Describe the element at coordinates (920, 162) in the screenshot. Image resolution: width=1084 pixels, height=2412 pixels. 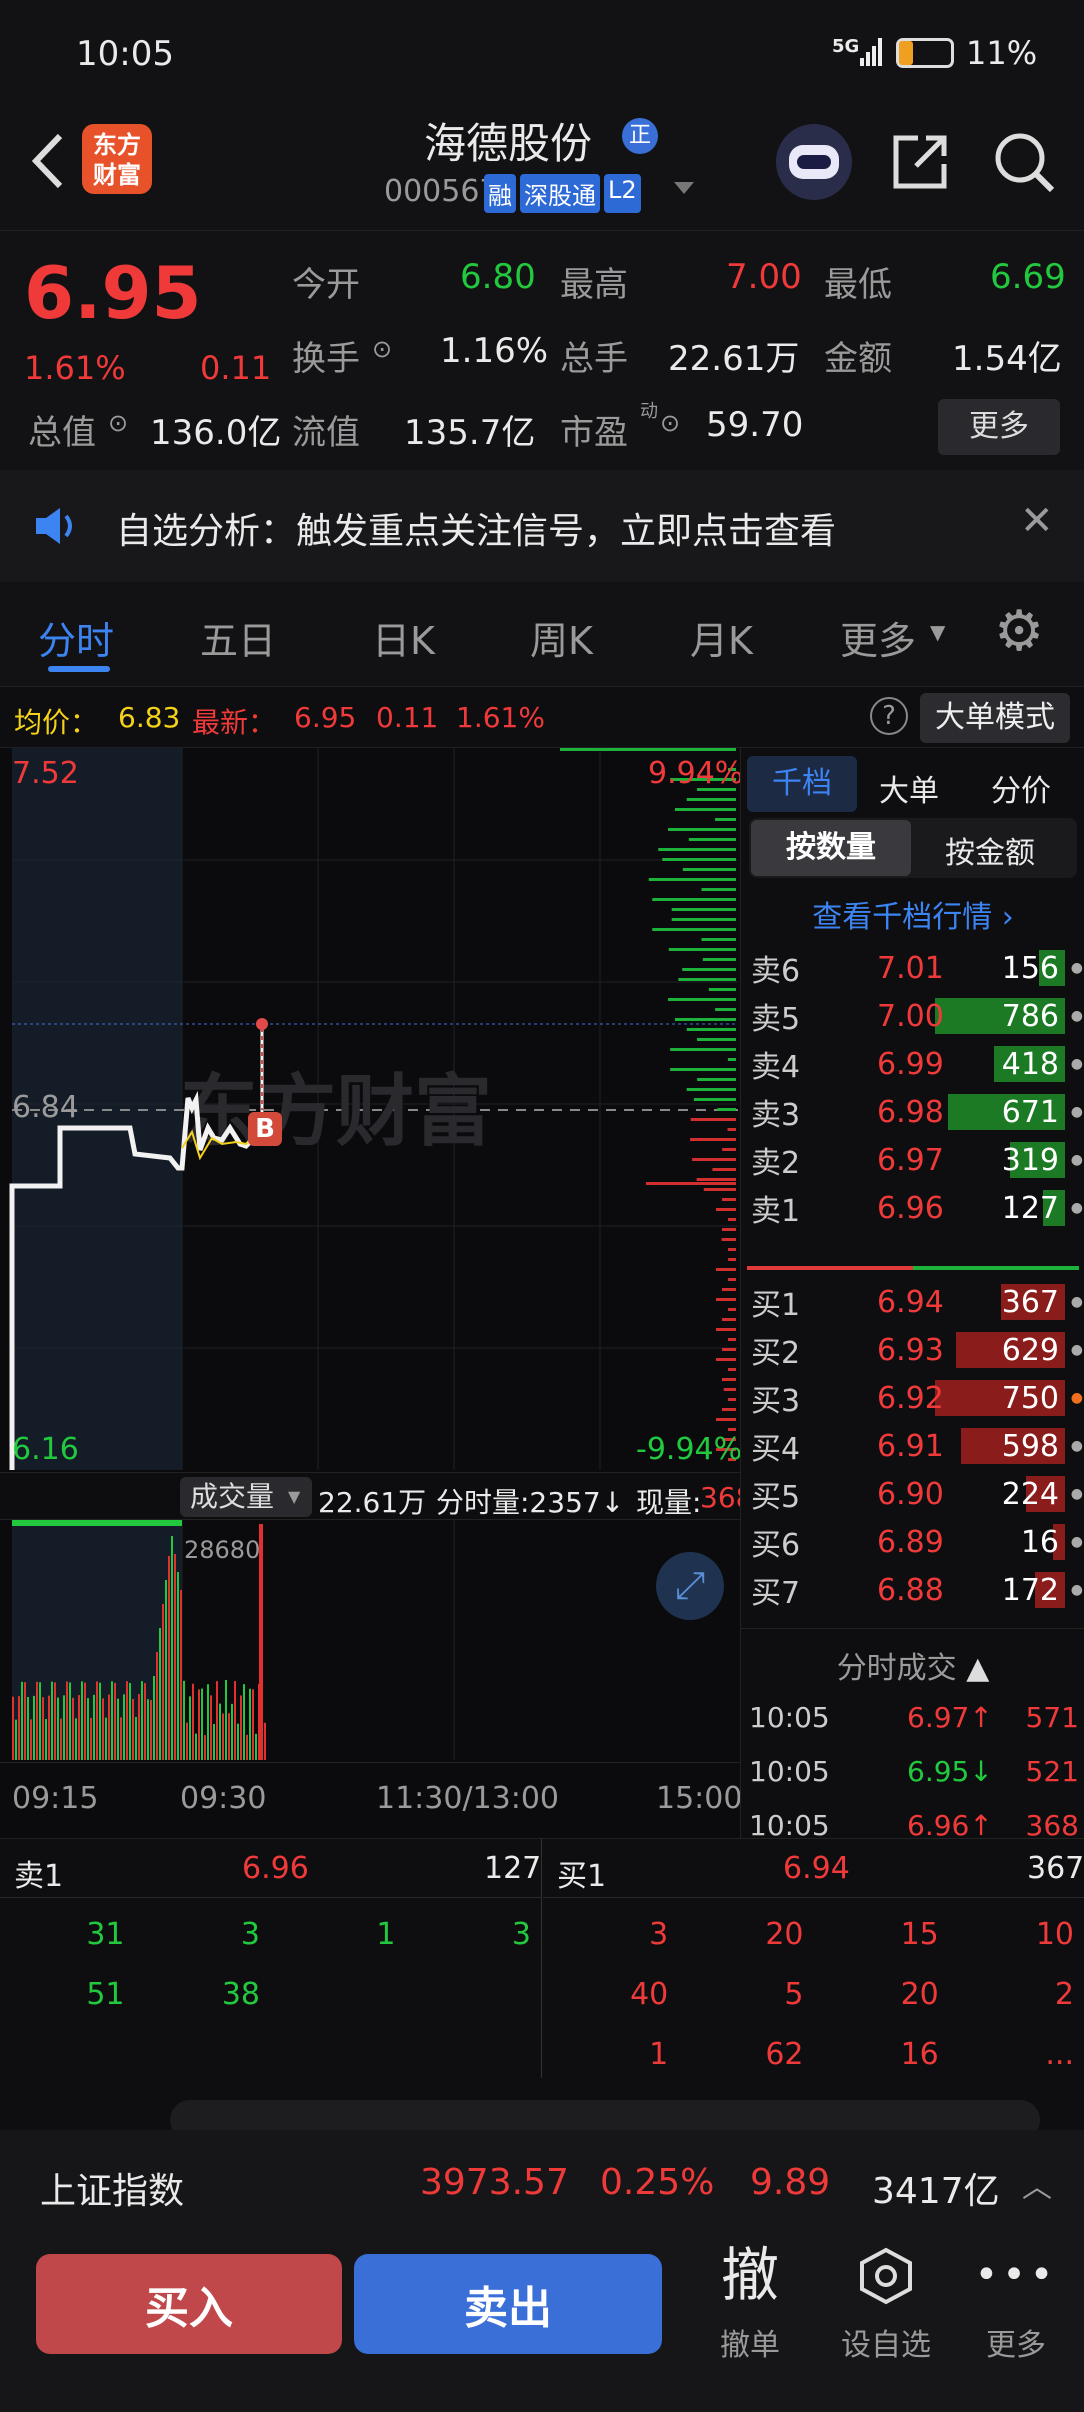
I see `share-icon` at that location.